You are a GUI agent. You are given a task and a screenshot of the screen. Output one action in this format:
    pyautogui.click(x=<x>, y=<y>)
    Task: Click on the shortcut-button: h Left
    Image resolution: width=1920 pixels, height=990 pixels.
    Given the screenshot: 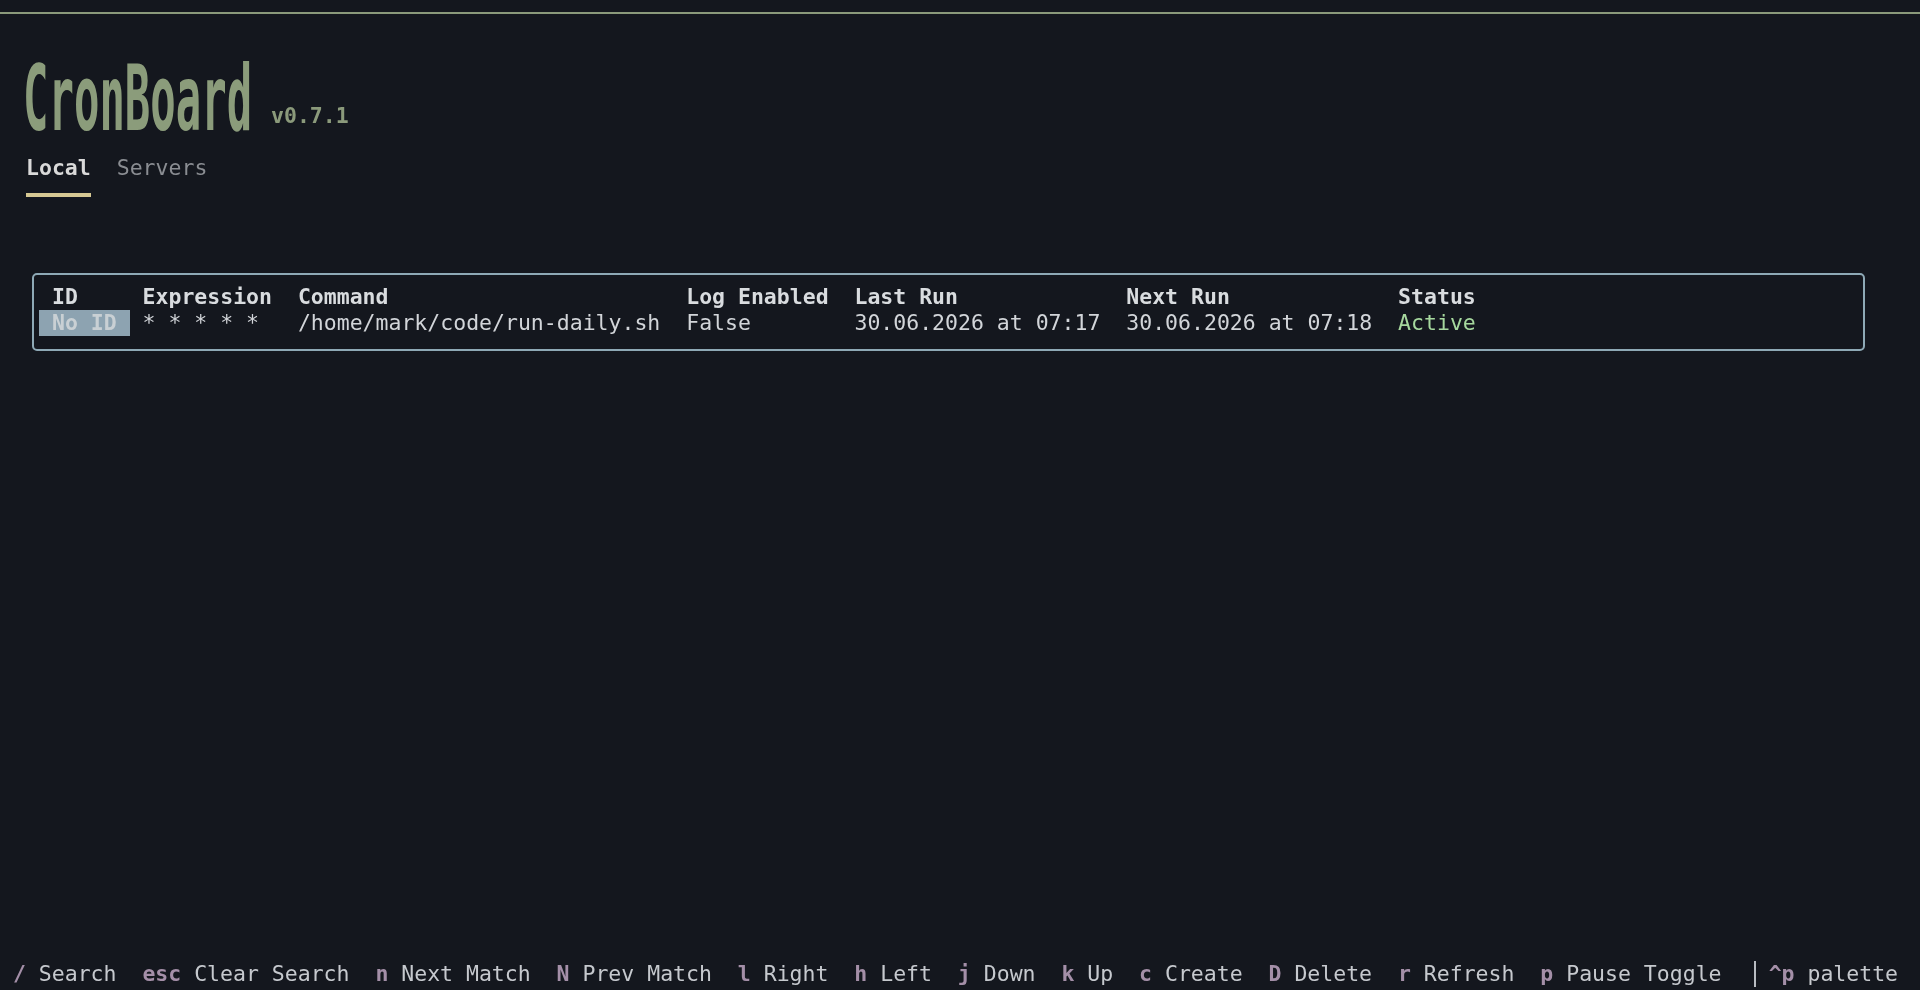 What is the action you would take?
    pyautogui.click(x=893, y=974)
    